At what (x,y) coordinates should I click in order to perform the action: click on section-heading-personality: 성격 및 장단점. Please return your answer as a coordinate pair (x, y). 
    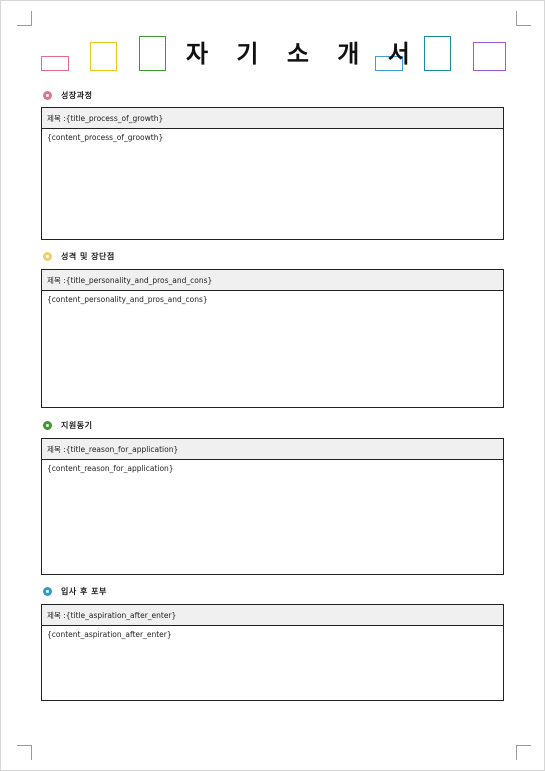
    Looking at the image, I should click on (79, 256).